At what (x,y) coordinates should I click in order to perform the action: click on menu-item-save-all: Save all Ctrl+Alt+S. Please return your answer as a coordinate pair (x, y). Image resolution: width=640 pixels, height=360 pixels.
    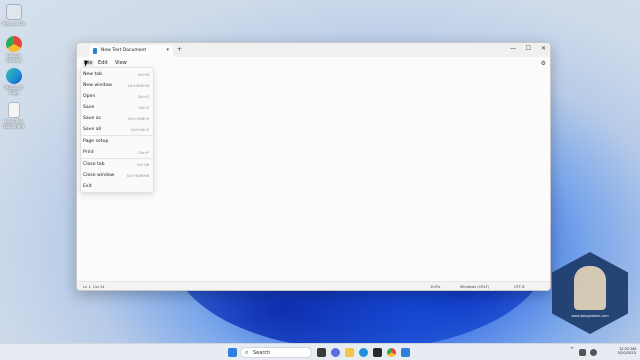
    Looking at the image, I should click on (117, 129).